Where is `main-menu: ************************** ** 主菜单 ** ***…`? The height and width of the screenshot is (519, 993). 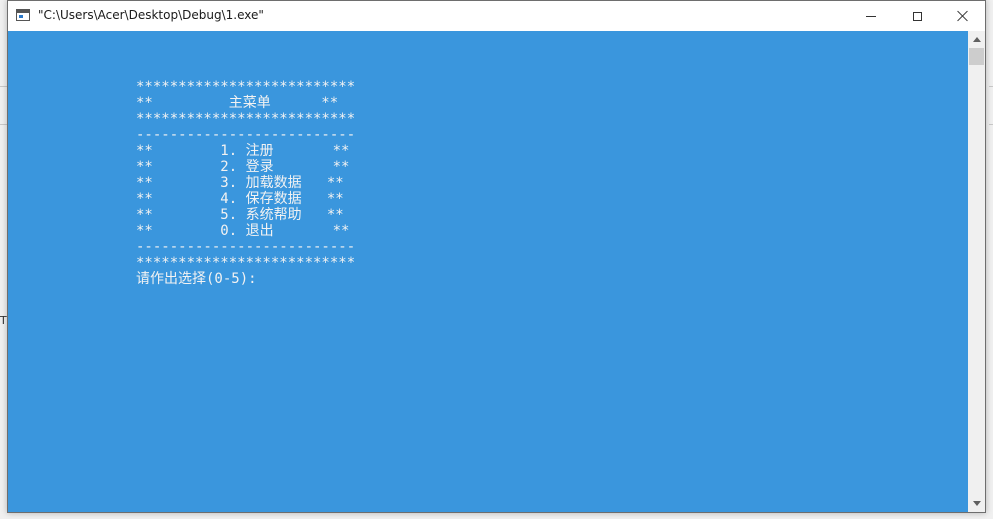
main-menu: ************************** ** 主菜单 ** ***… is located at coordinates (245, 183).